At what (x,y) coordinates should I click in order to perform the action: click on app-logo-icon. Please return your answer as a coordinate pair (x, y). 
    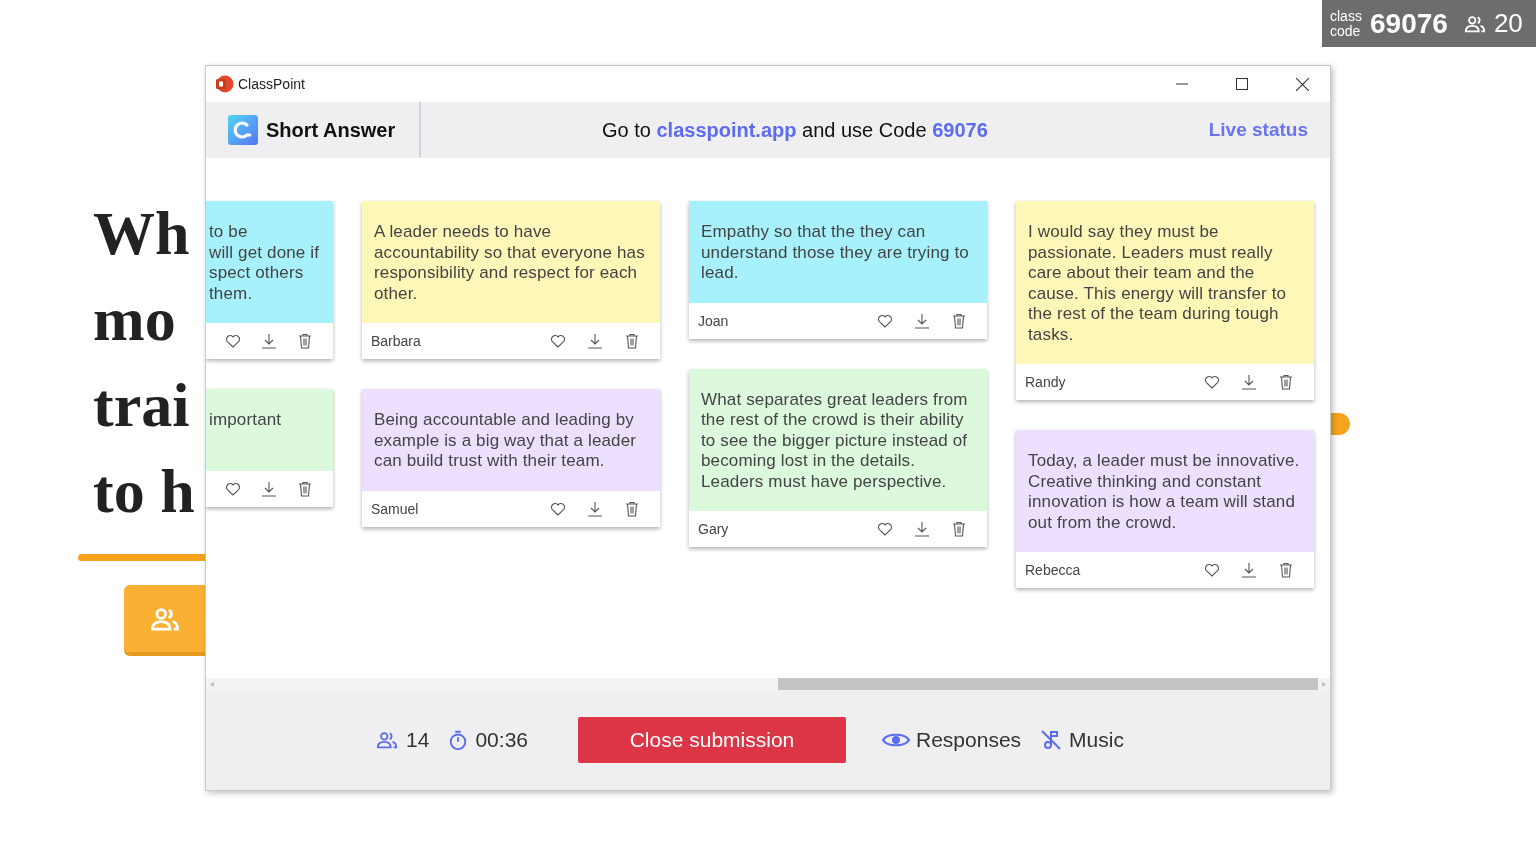
    Looking at the image, I should click on (224, 84).